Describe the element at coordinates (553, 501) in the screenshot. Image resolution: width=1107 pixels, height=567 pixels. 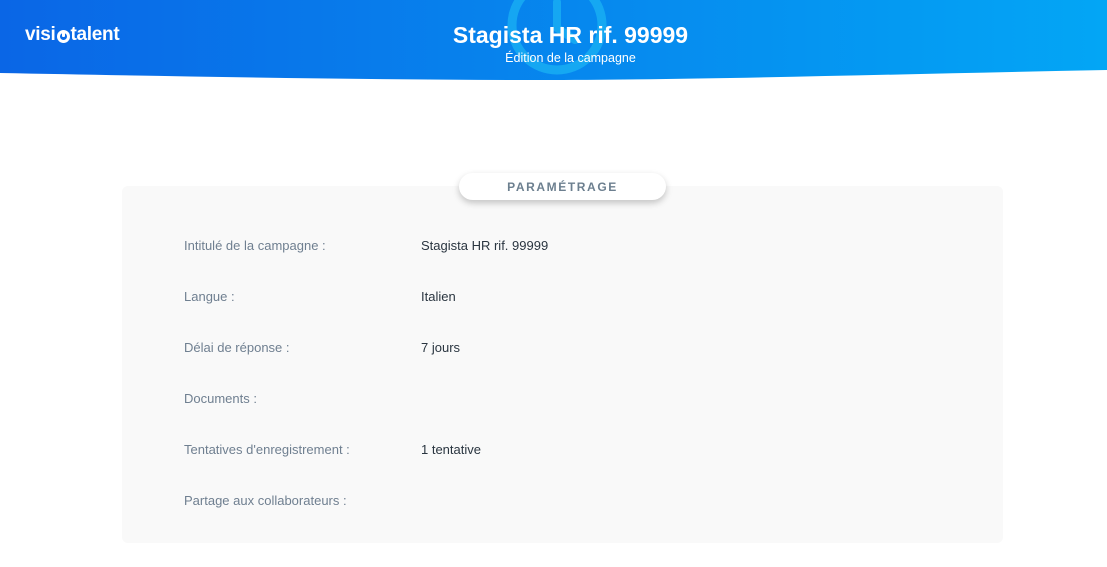
I see `field-row-collaborator-sharing: Partage aux collaborateurs :` at that location.